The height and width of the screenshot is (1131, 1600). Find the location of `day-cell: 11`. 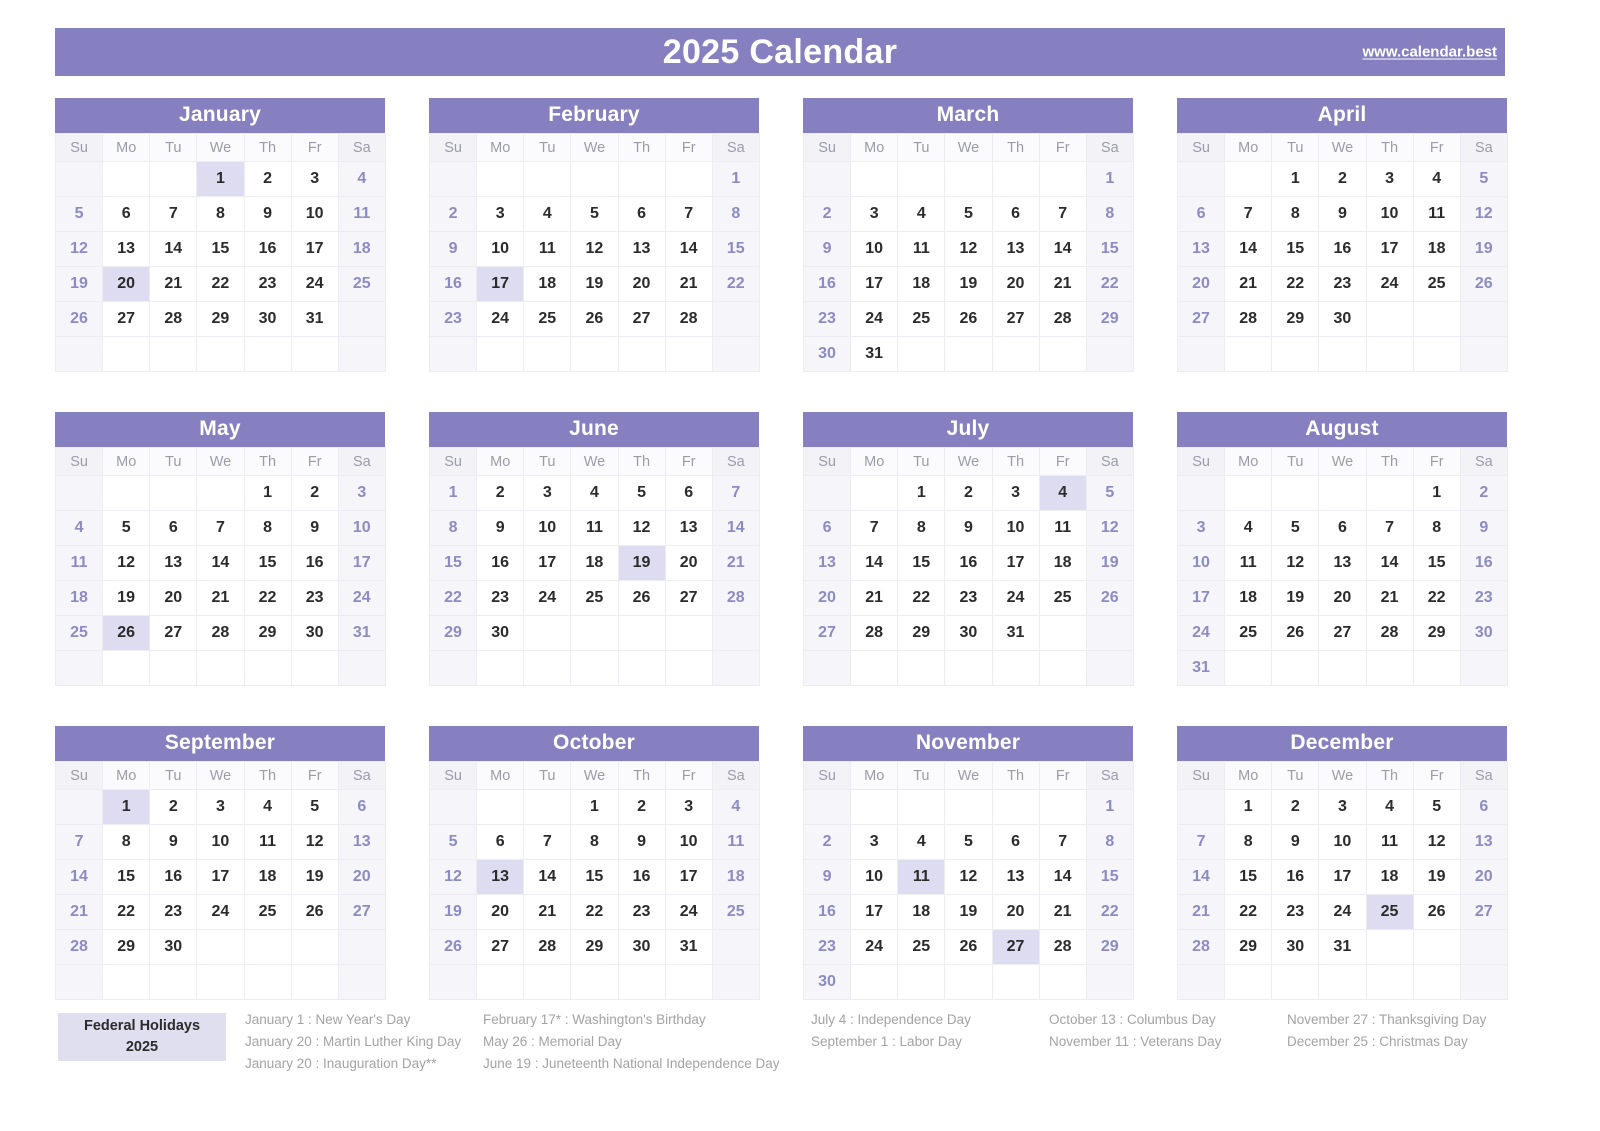

day-cell: 11 is located at coordinates (79, 563).